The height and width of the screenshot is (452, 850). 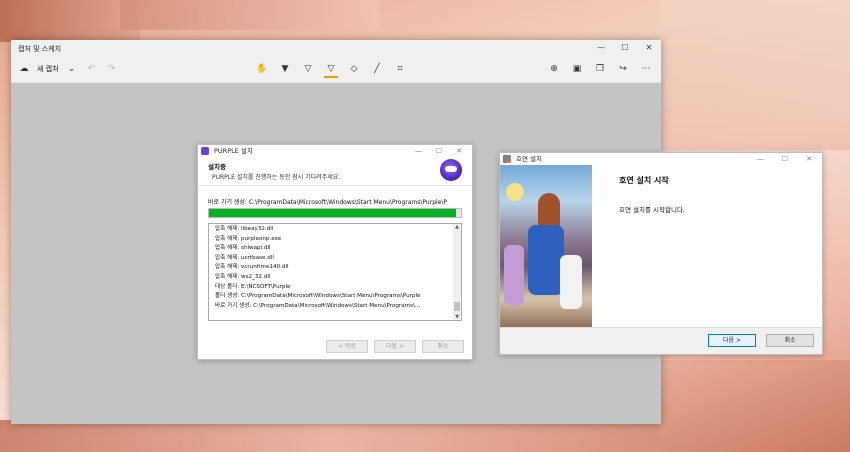 I want to click on progress-fill, so click(x=332, y=213).